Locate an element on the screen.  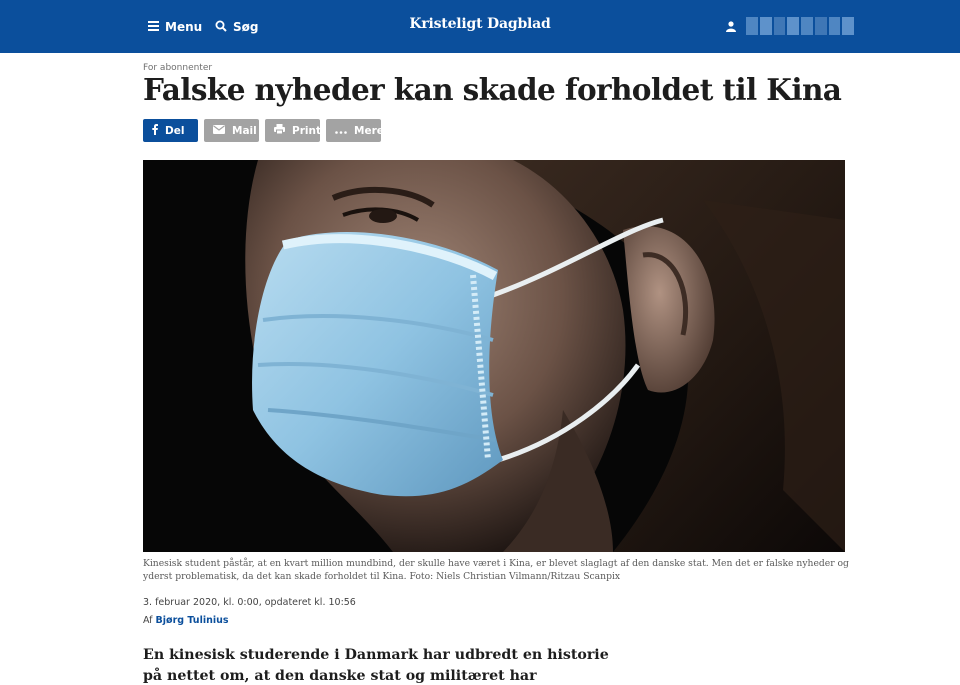
print-label: Print is located at coordinates (306, 130).